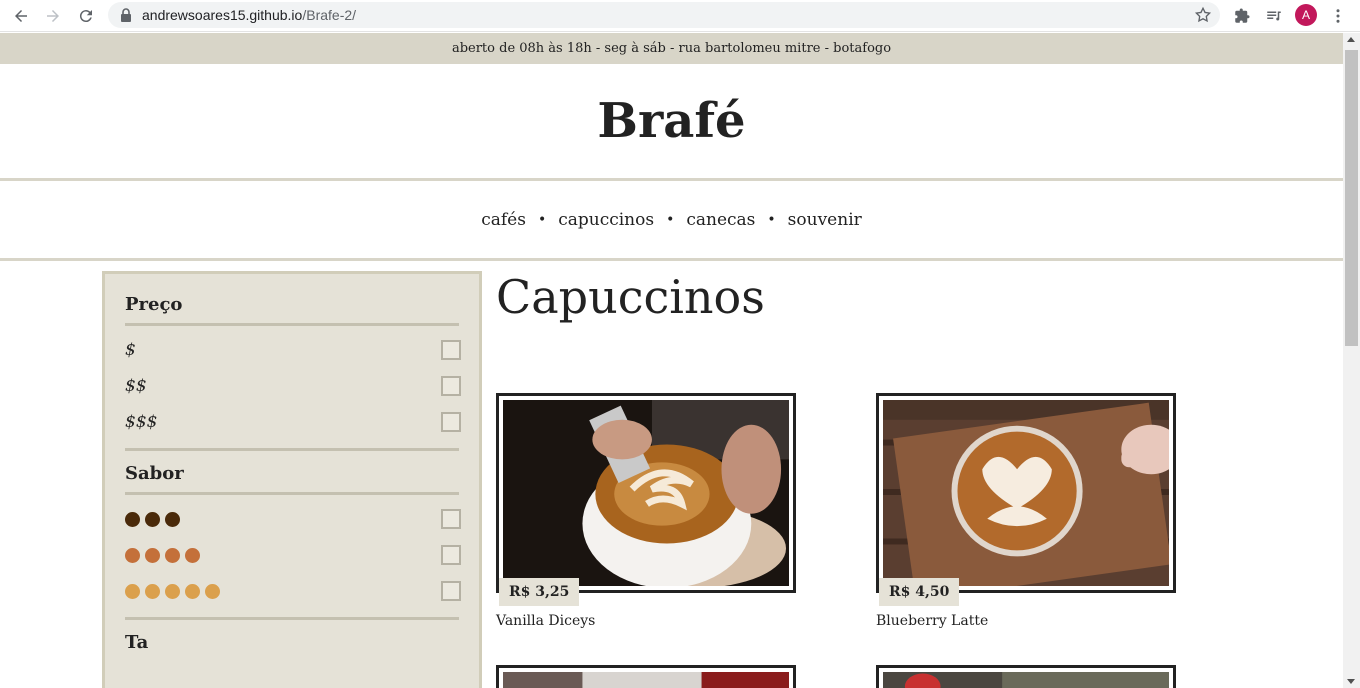  Describe the element at coordinates (1274, 16) in the screenshot. I see `reading-list-icon` at that location.